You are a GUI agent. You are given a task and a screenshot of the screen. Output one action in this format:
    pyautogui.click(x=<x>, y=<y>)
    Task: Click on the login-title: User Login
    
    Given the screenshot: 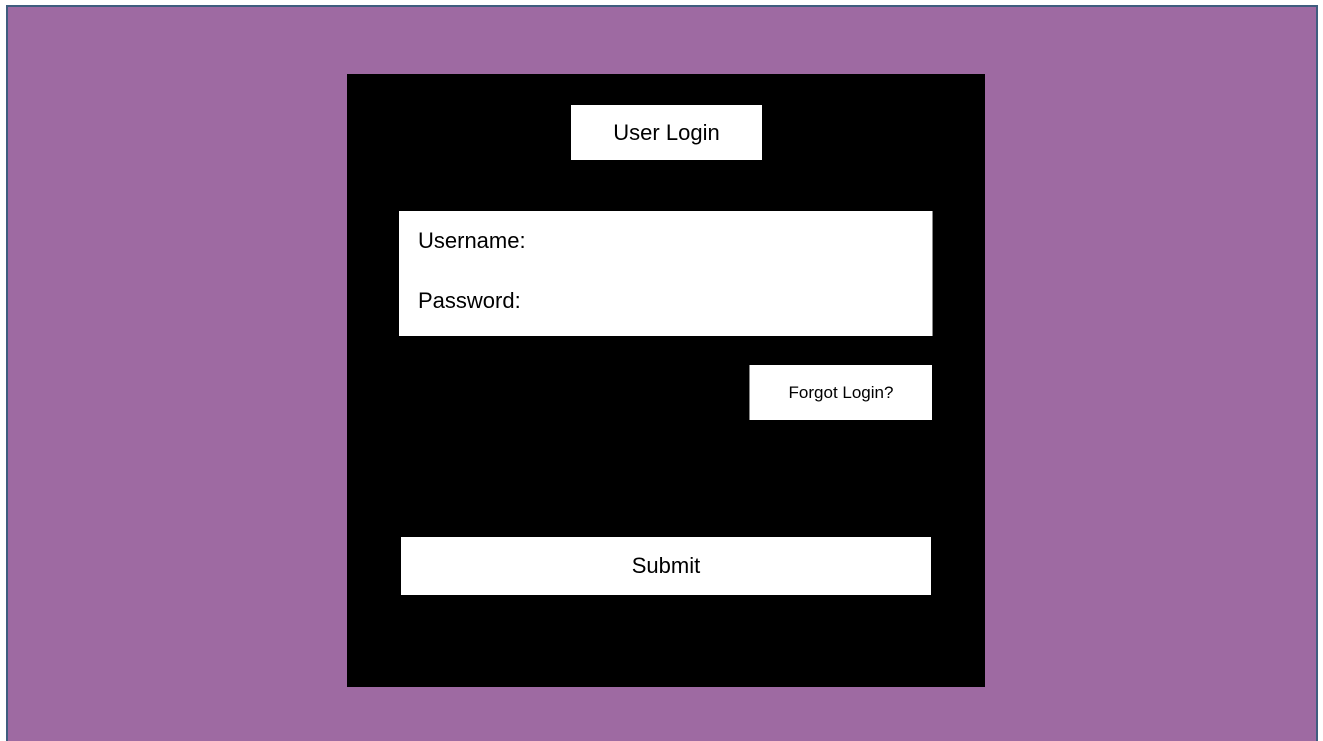 What is the action you would take?
    pyautogui.click(x=666, y=132)
    